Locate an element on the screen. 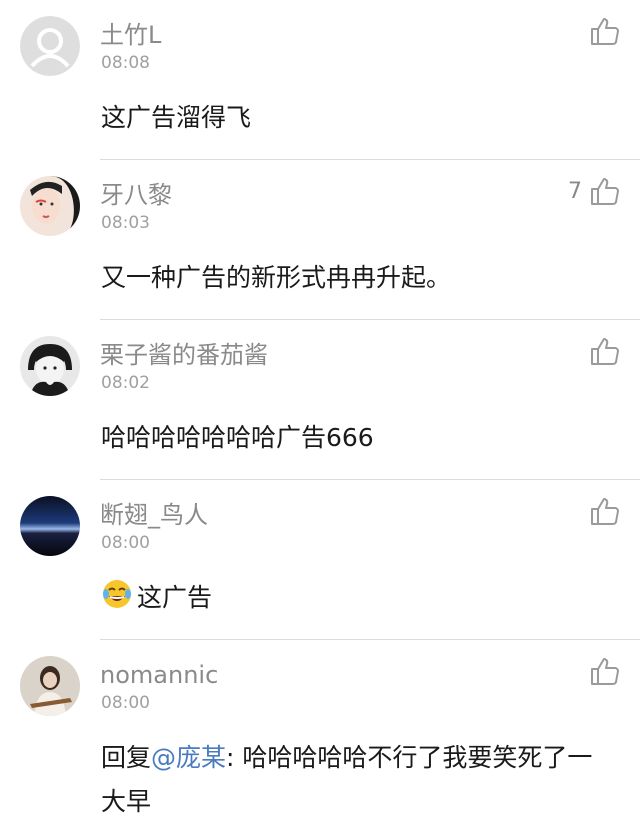  mention-link: @庞某 is located at coordinates (188, 757).